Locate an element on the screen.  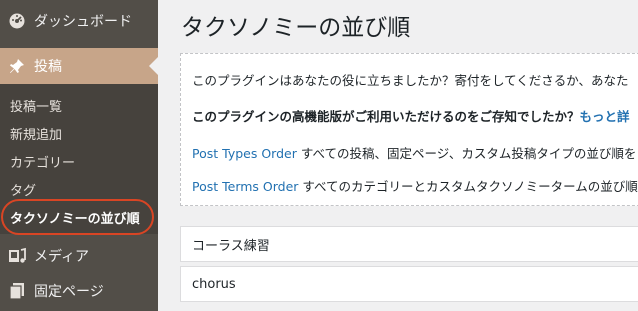
dashboard-icon is located at coordinates (17, 20).